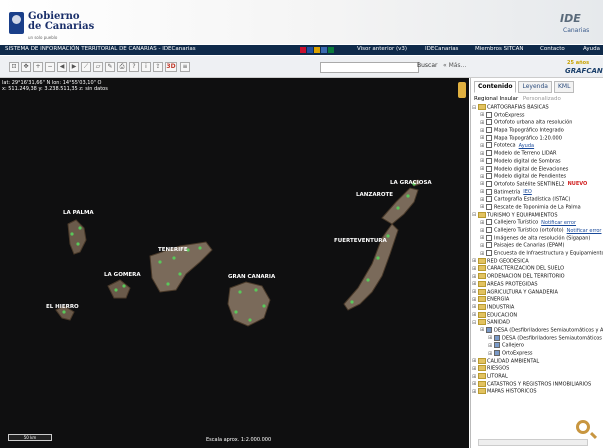  What do you see at coordinates (61, 22) in the screenshot?
I see `gobierno-title: Gobierno de Canarias` at bounding box center [61, 22].